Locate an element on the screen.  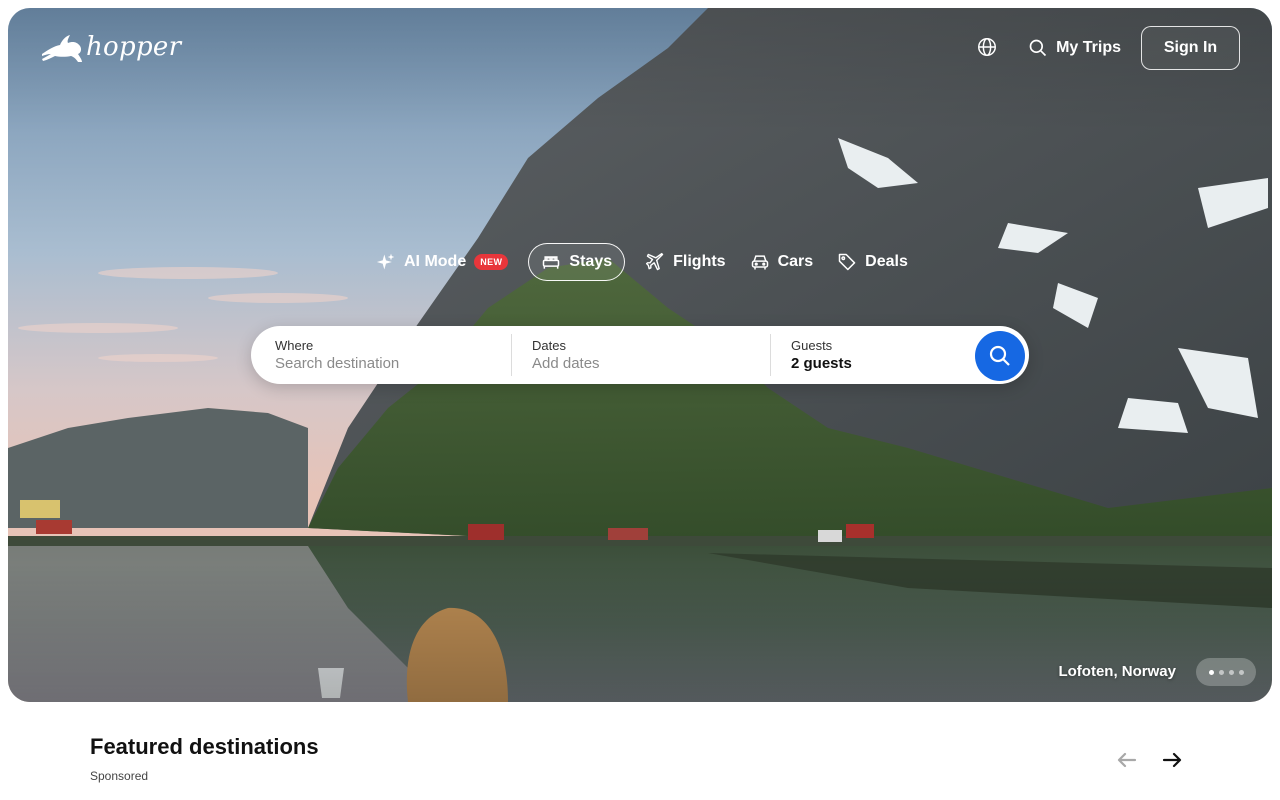
sign-in-button: Sign In is located at coordinates (1190, 48).